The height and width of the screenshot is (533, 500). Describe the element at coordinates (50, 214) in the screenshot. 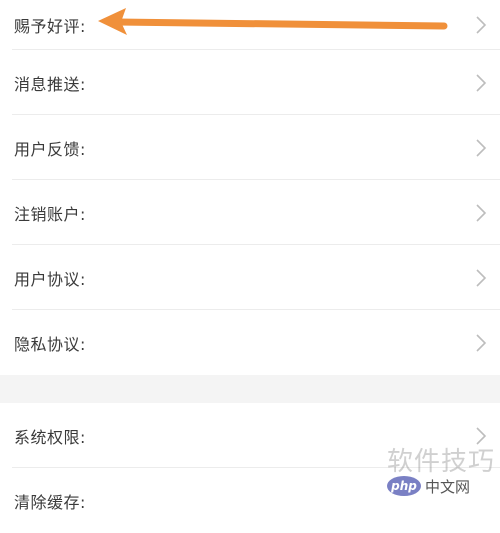

I see `settings-item-label: 注销账户:` at that location.